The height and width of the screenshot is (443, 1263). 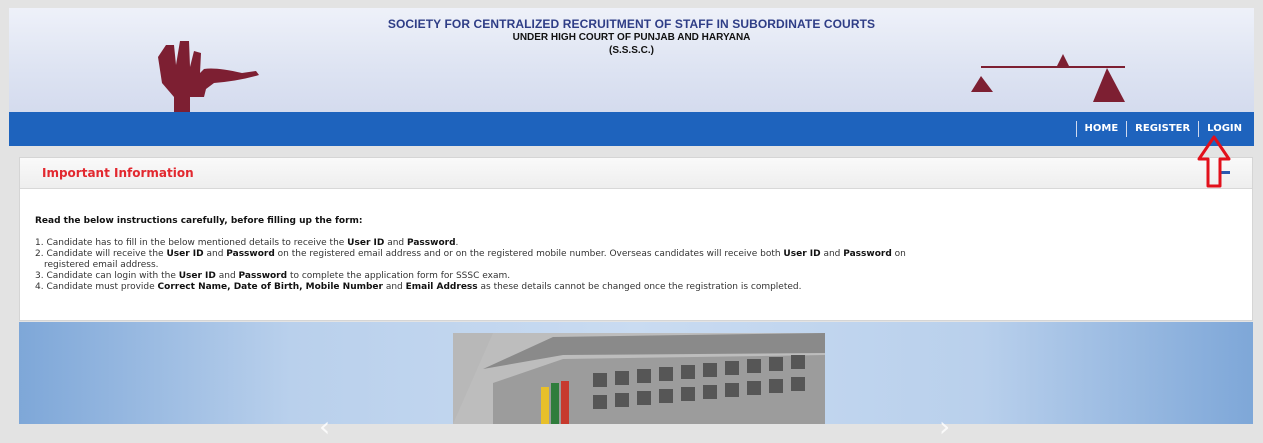 What do you see at coordinates (639, 378) in the screenshot?
I see `court-building-photo` at bounding box center [639, 378].